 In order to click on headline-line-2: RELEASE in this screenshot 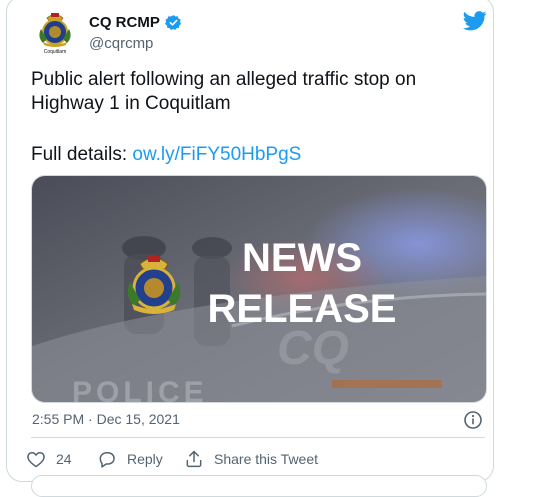, I will do `click(302, 309)`.